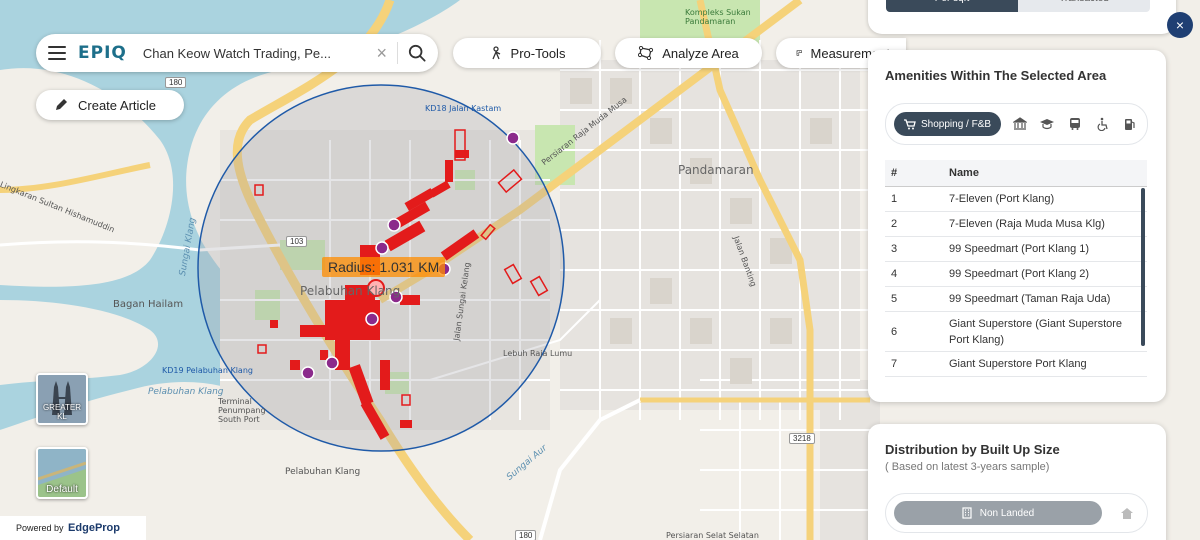  I want to click on edgeprop-logo: EdgeProp, so click(94, 528).